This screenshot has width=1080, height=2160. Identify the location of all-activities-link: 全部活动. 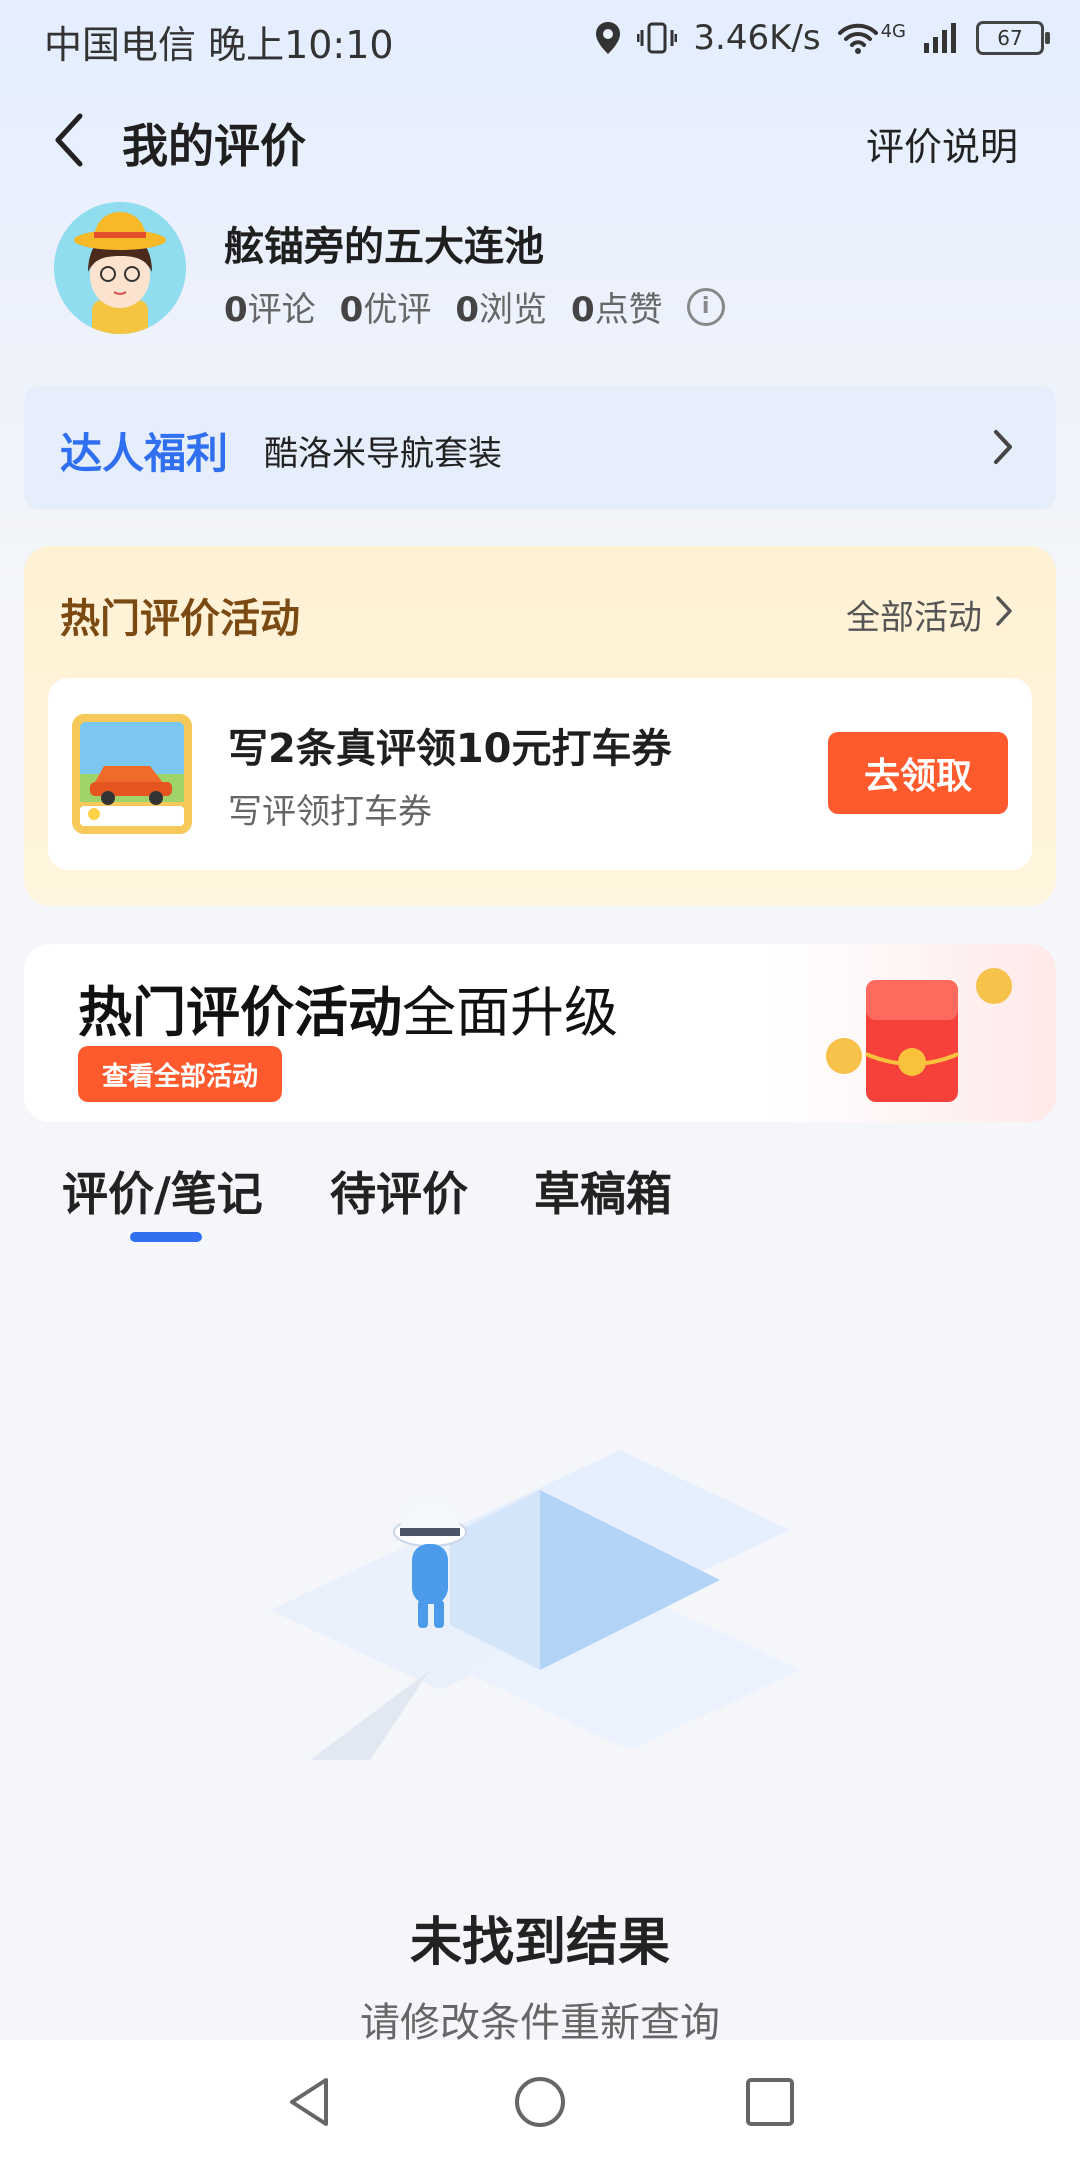
(914, 614).